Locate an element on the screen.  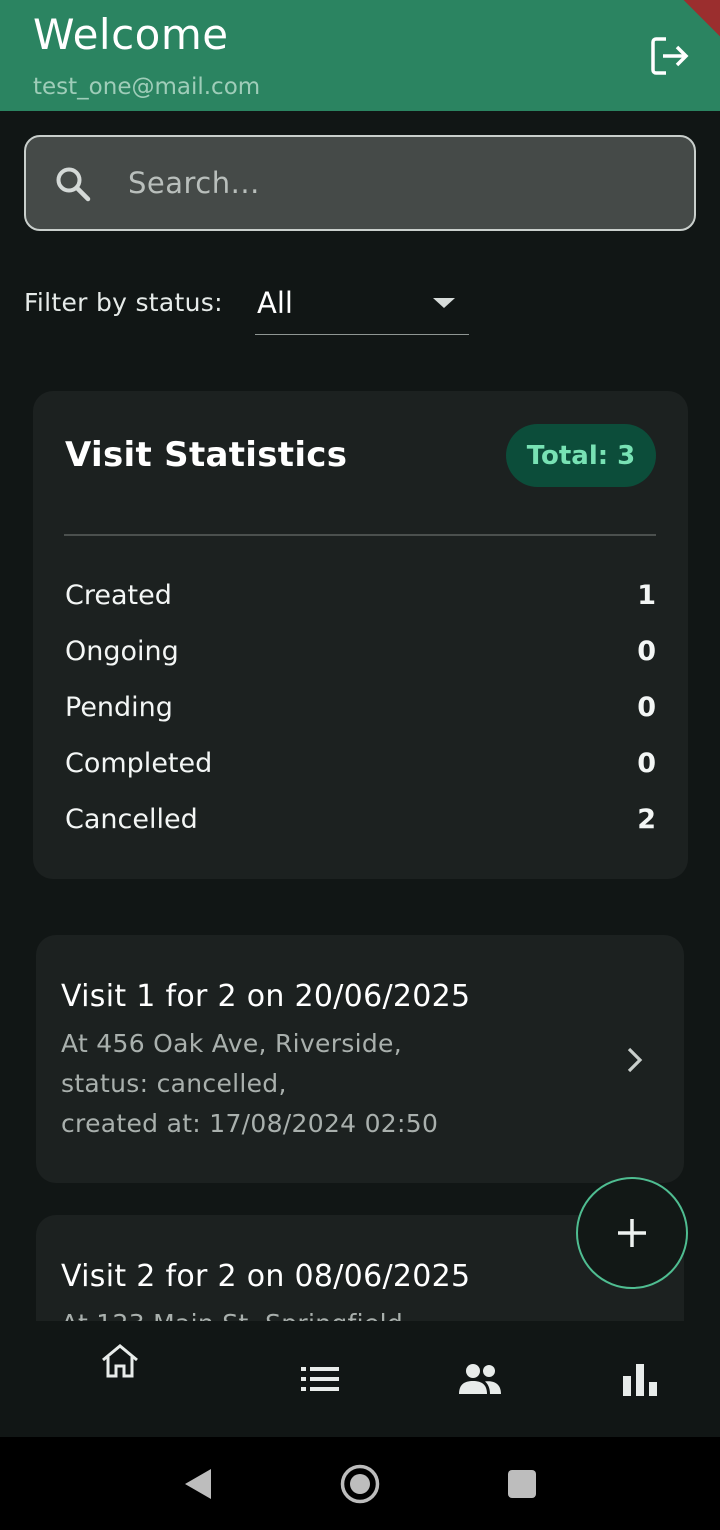
nav-statistics is located at coordinates (635, 1379).